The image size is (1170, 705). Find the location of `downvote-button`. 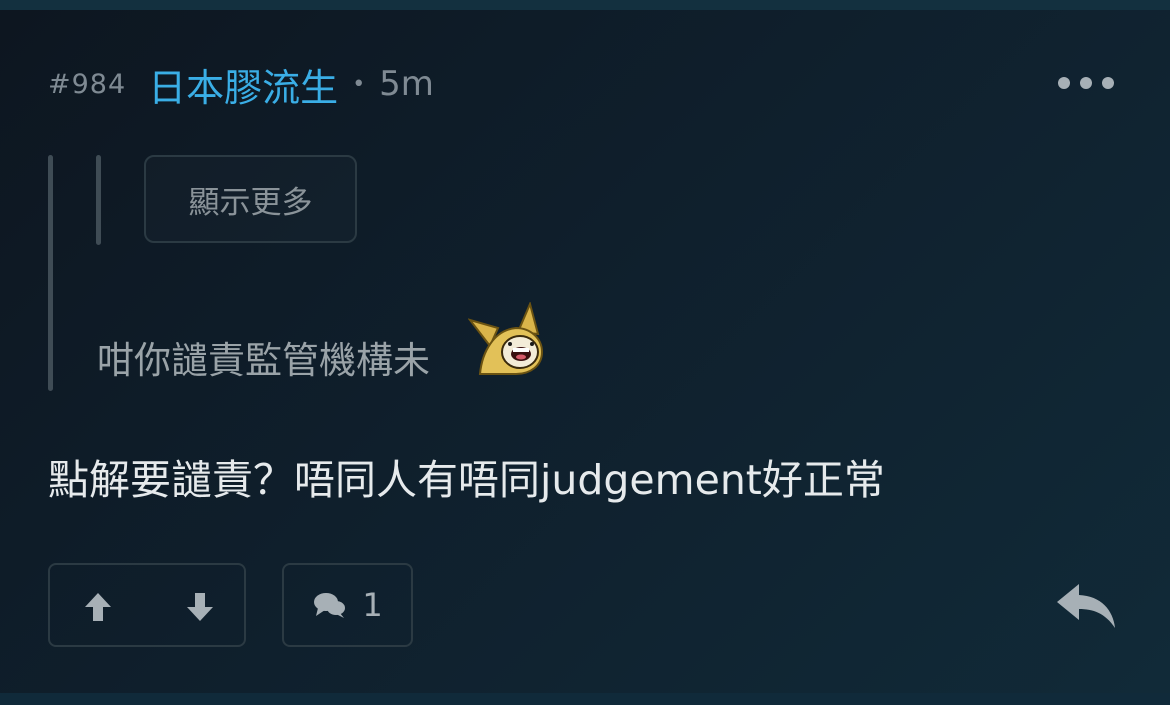

downvote-button is located at coordinates (200, 607).